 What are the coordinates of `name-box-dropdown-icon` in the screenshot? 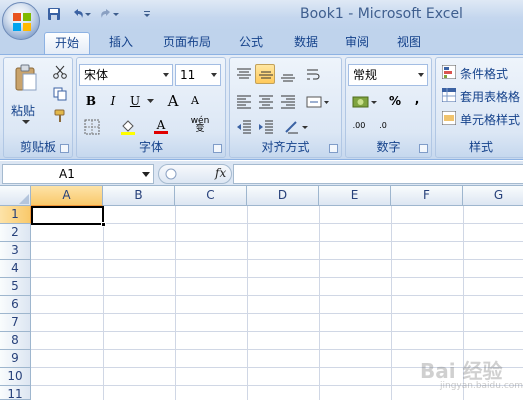 It's located at (146, 174).